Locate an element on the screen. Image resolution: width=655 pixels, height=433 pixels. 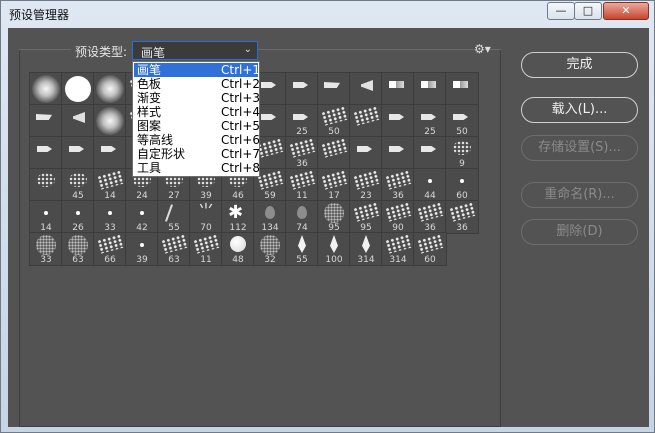
close-button: ✕ is located at coordinates (626, 11).